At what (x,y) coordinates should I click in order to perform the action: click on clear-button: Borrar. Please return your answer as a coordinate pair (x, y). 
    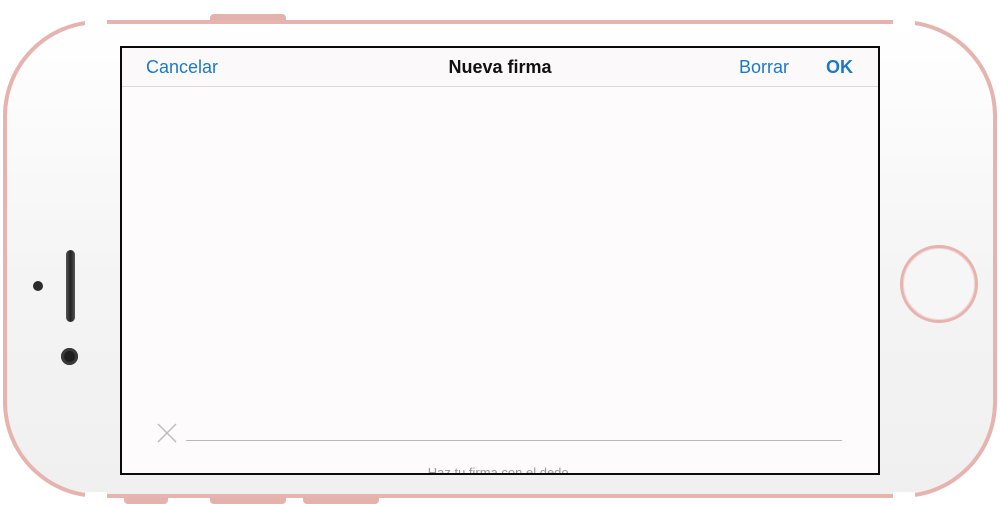
    Looking at the image, I should click on (764, 67).